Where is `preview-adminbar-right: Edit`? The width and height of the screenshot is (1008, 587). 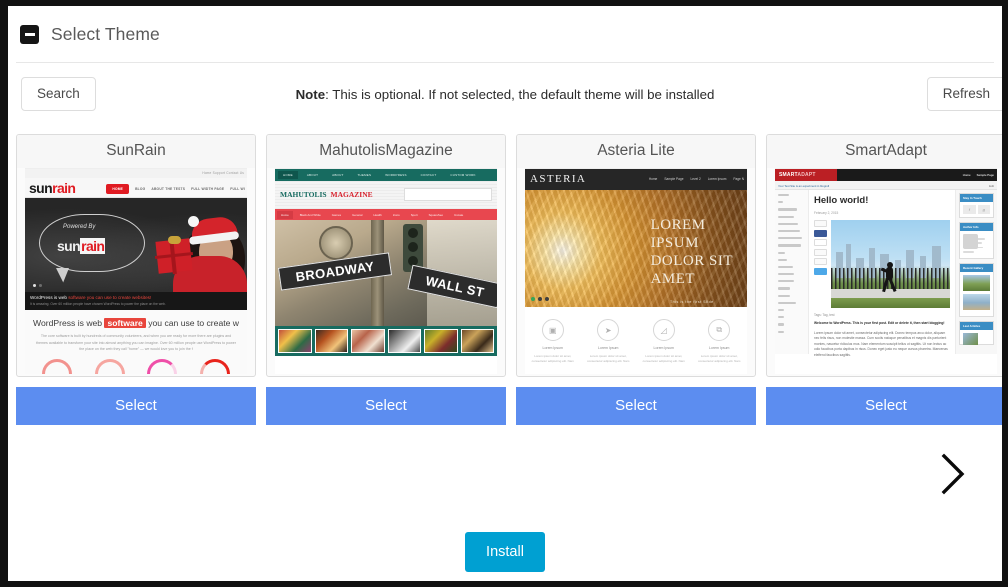
preview-adminbar-right: Edit is located at coordinates (991, 185).